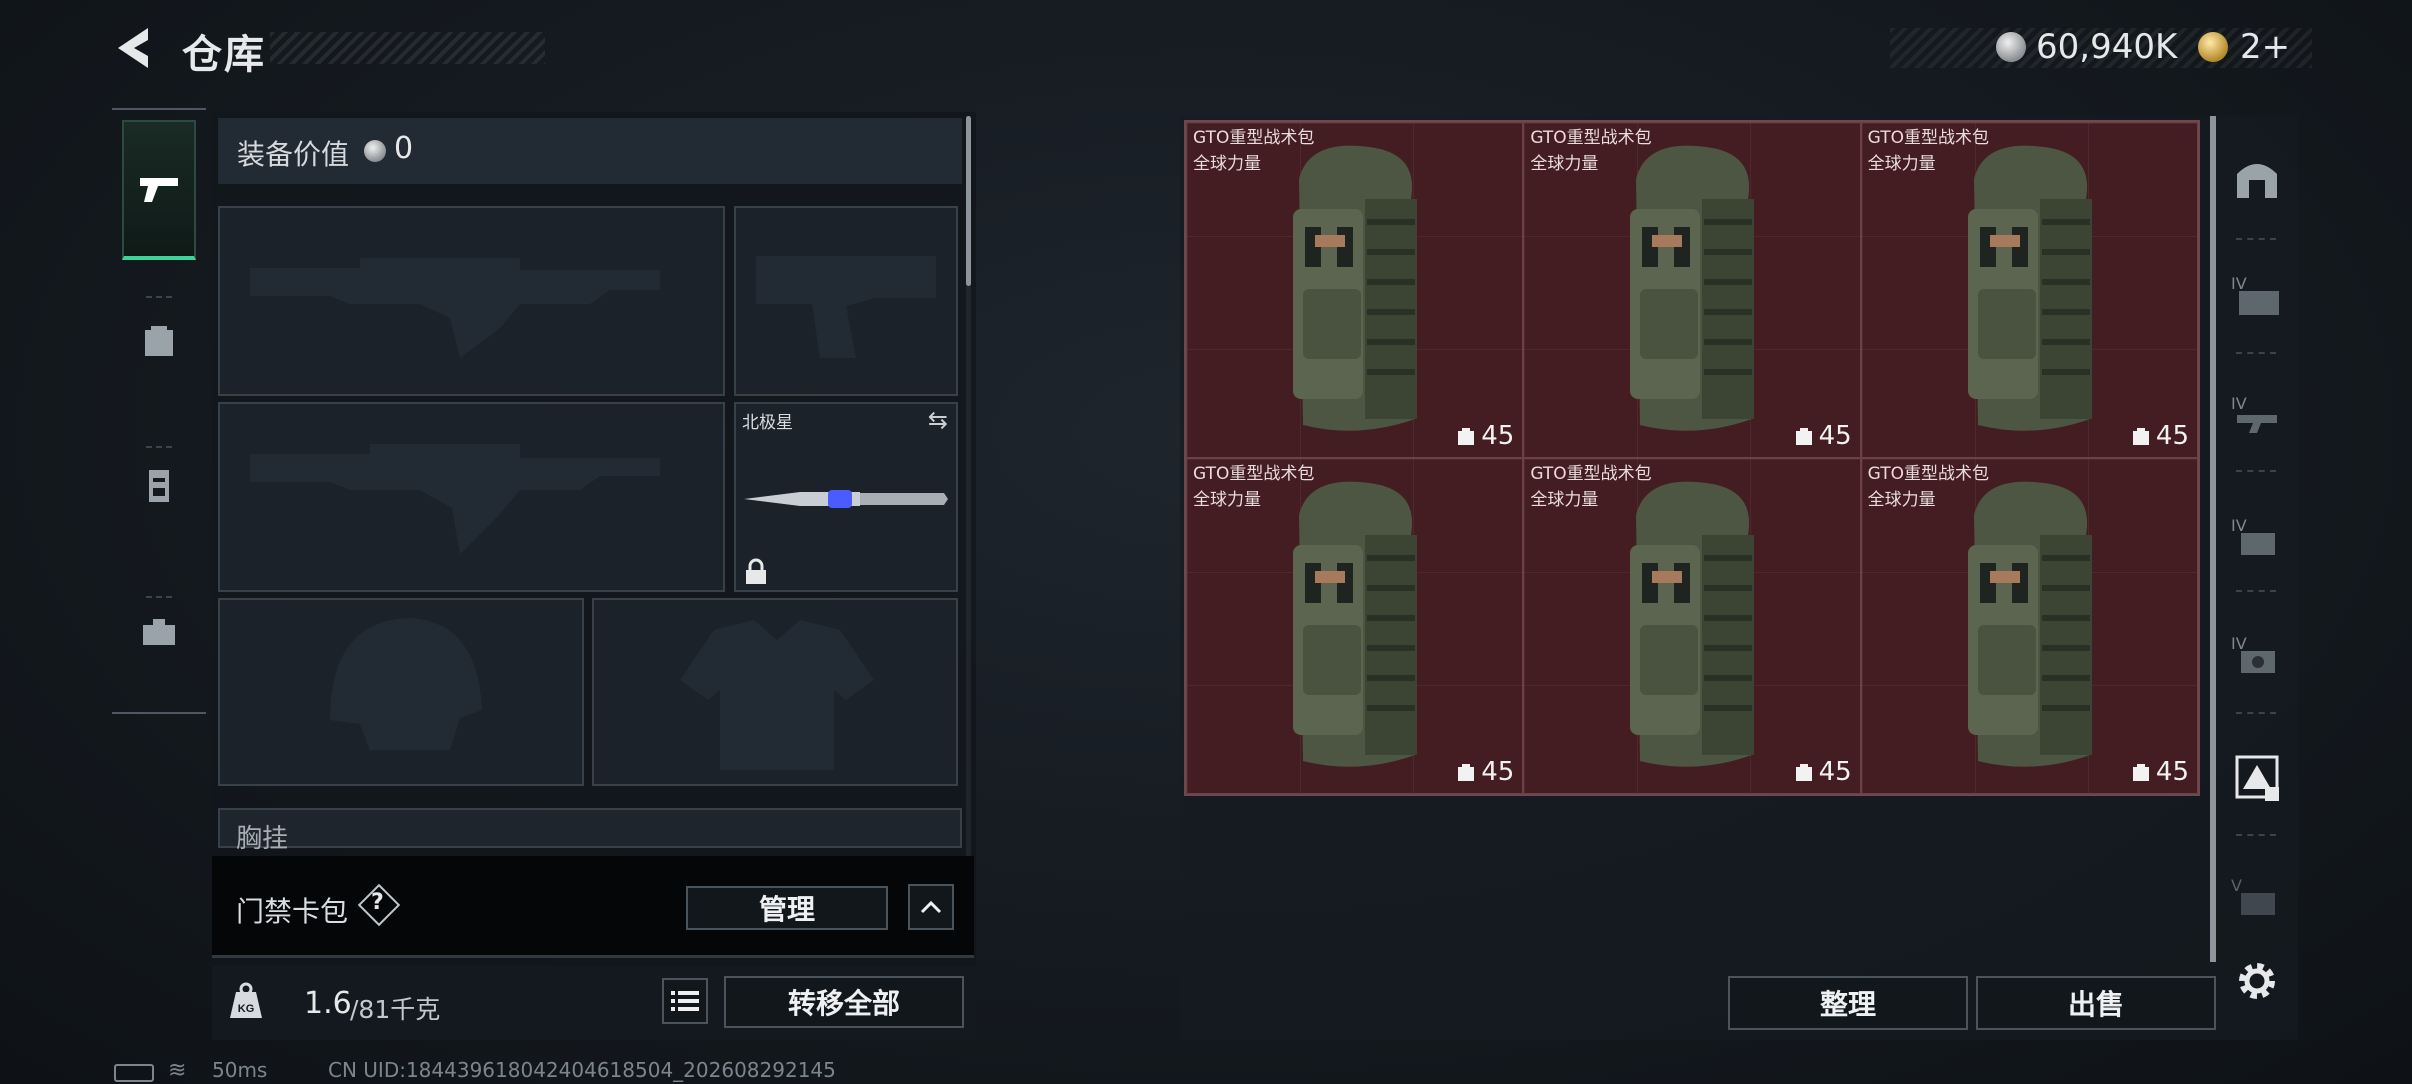 Image resolution: width=2412 pixels, height=1084 pixels. I want to click on helmet-slot, so click(401, 692).